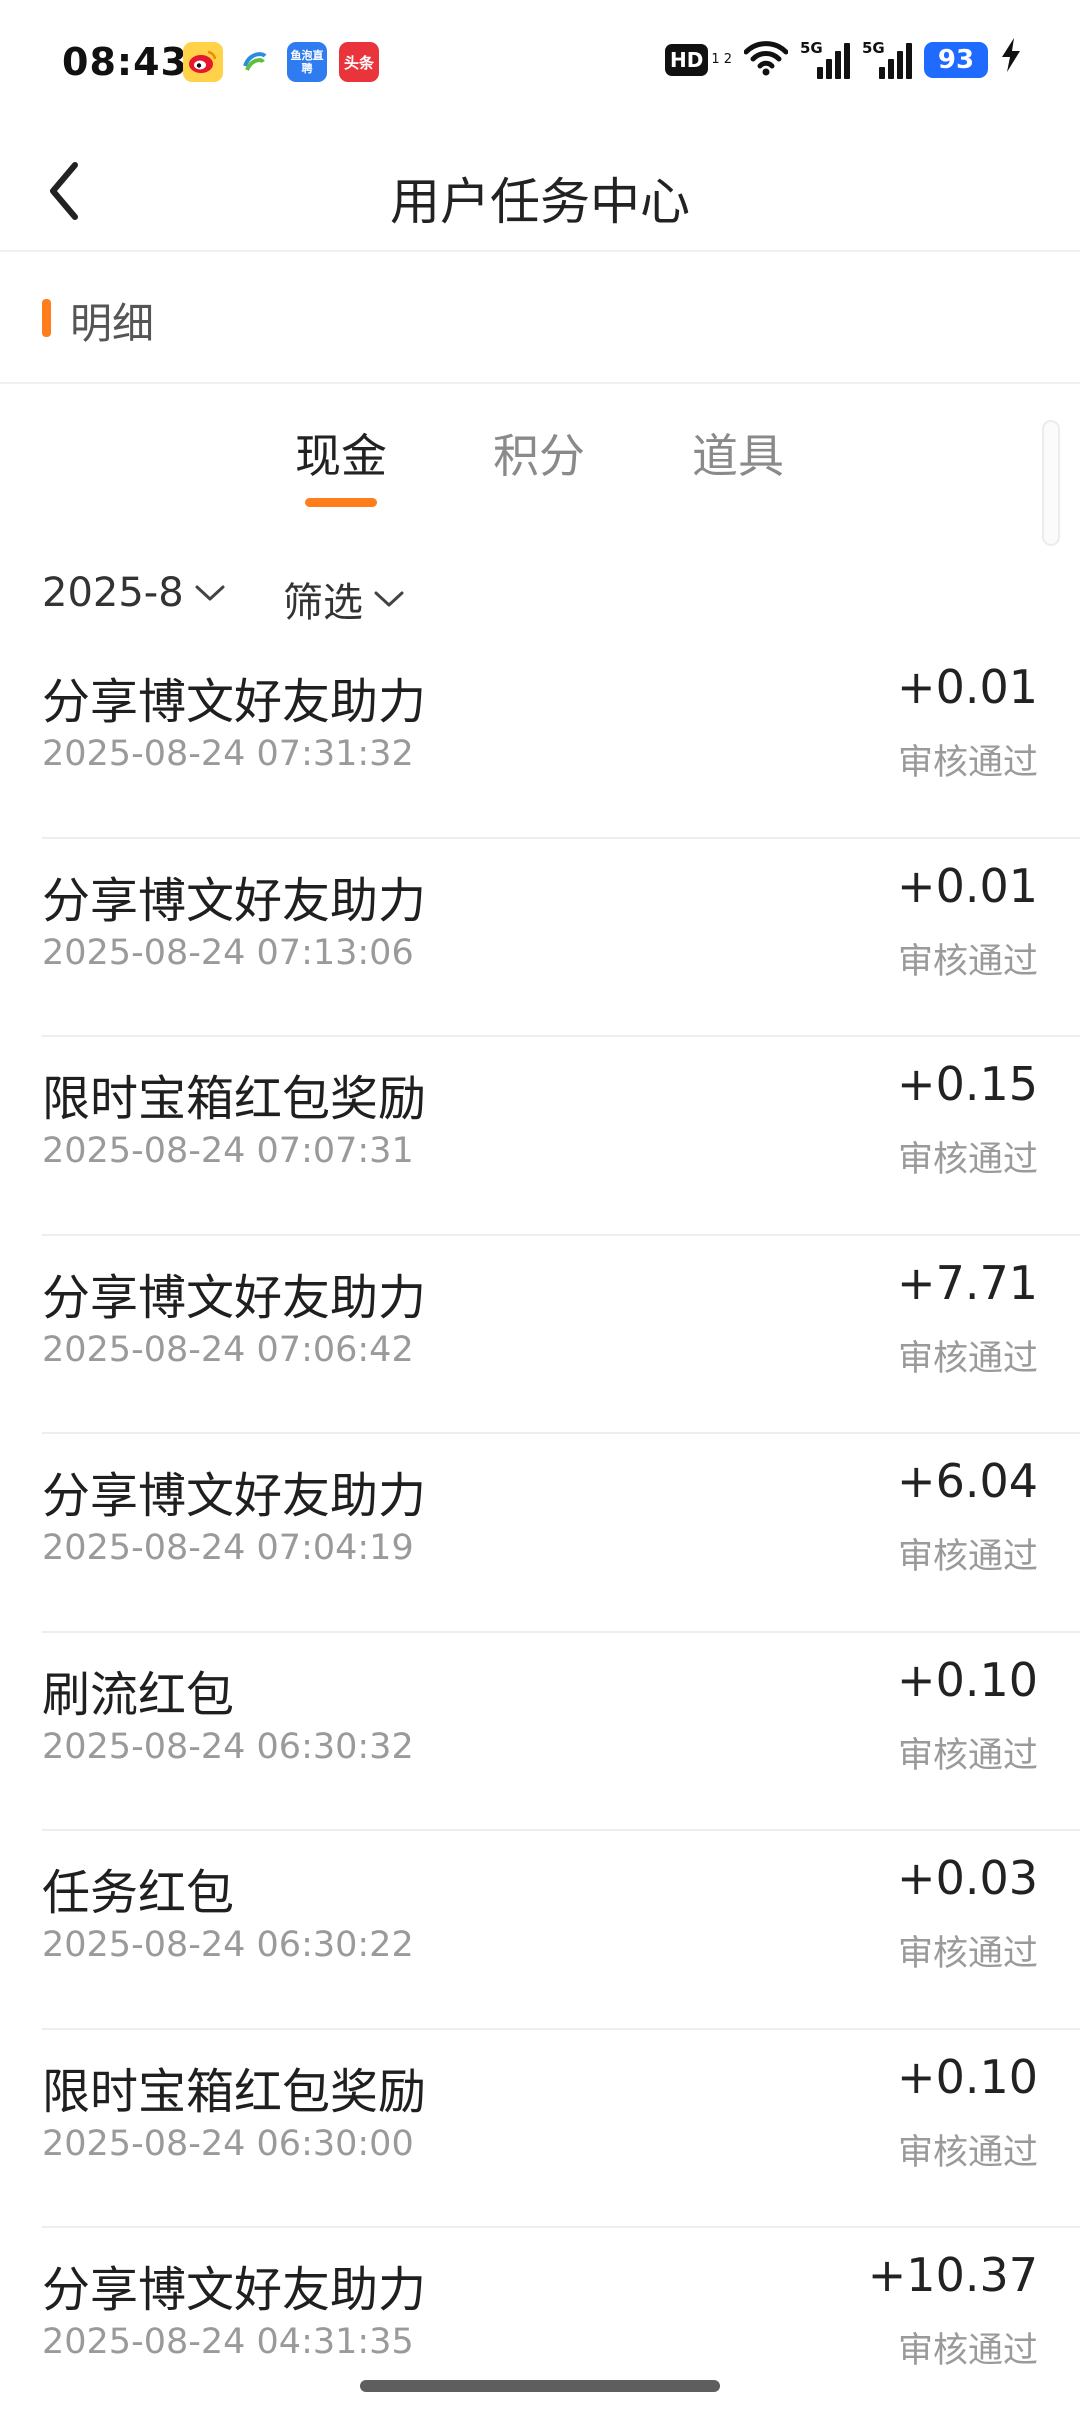 Image resolution: width=1080 pixels, height=2412 pixels. I want to click on record-time: 2025-08-24 06:30:00, so click(228, 2143).